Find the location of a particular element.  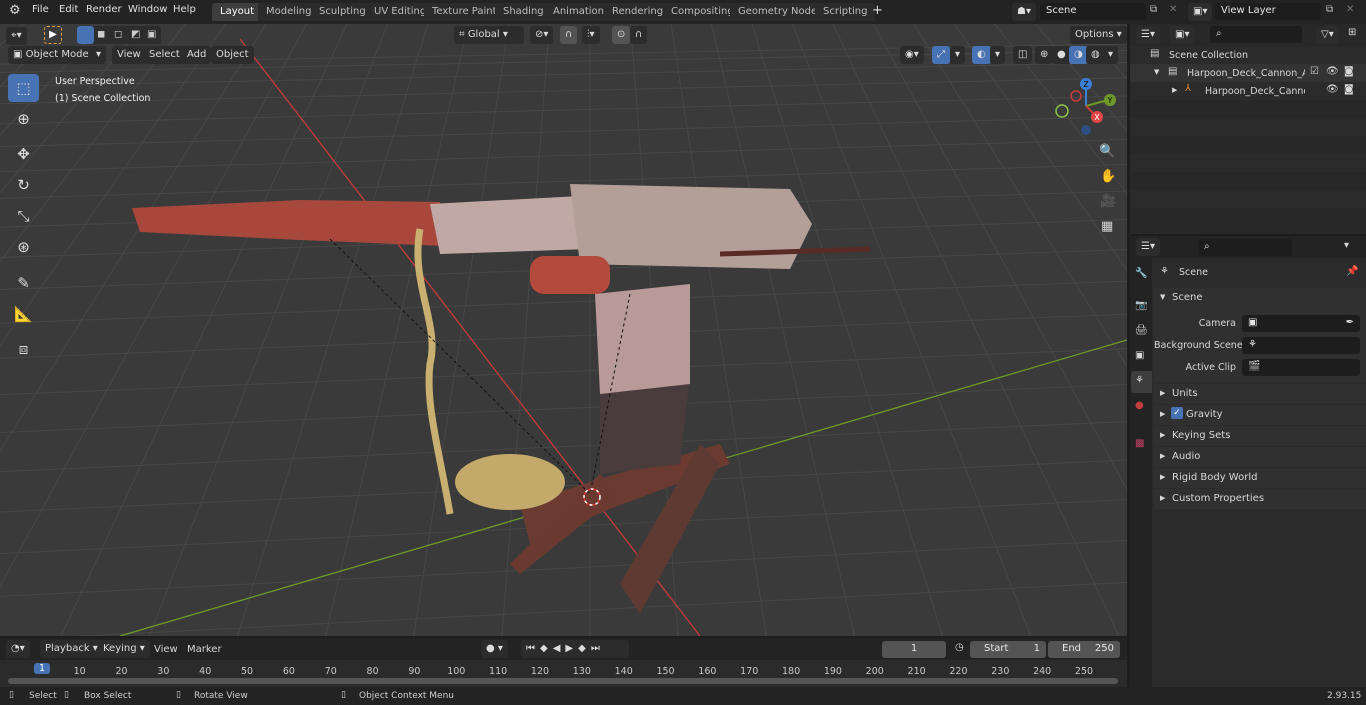

shading-solid-icon: ● is located at coordinates (1061, 55).